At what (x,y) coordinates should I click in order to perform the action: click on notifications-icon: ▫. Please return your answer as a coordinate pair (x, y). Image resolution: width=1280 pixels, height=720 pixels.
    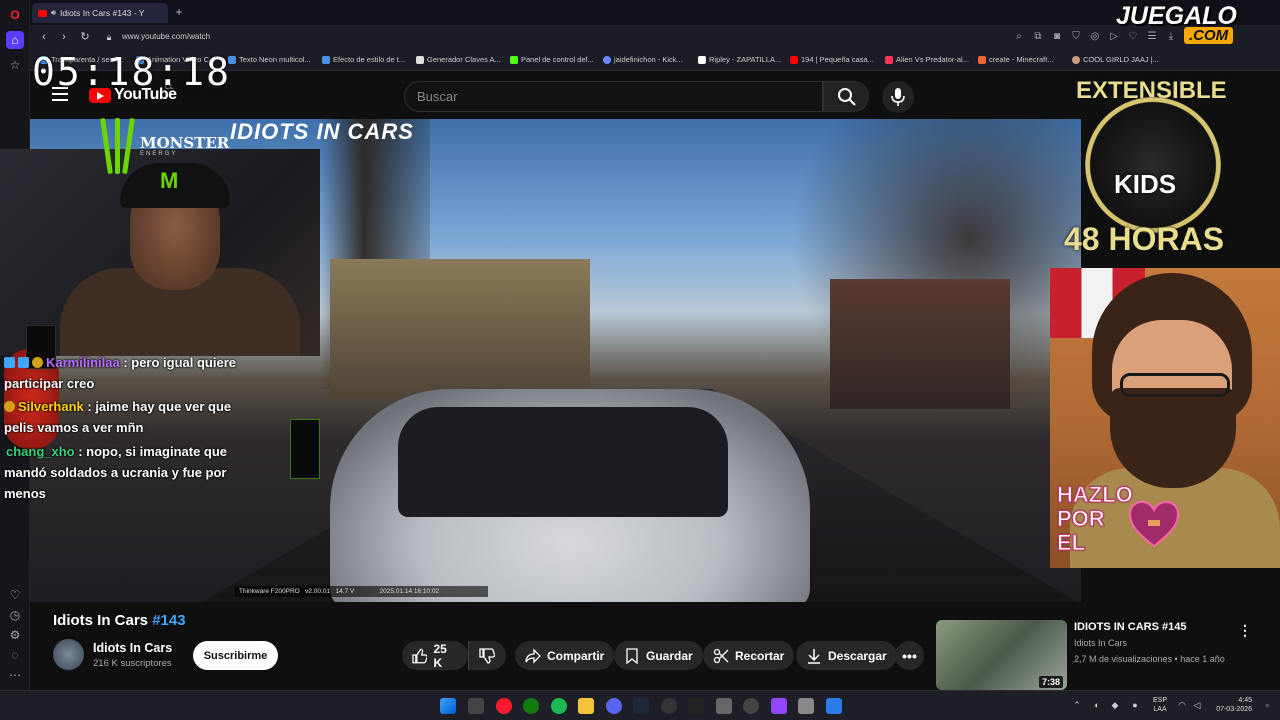
    Looking at the image, I should click on (1267, 705).